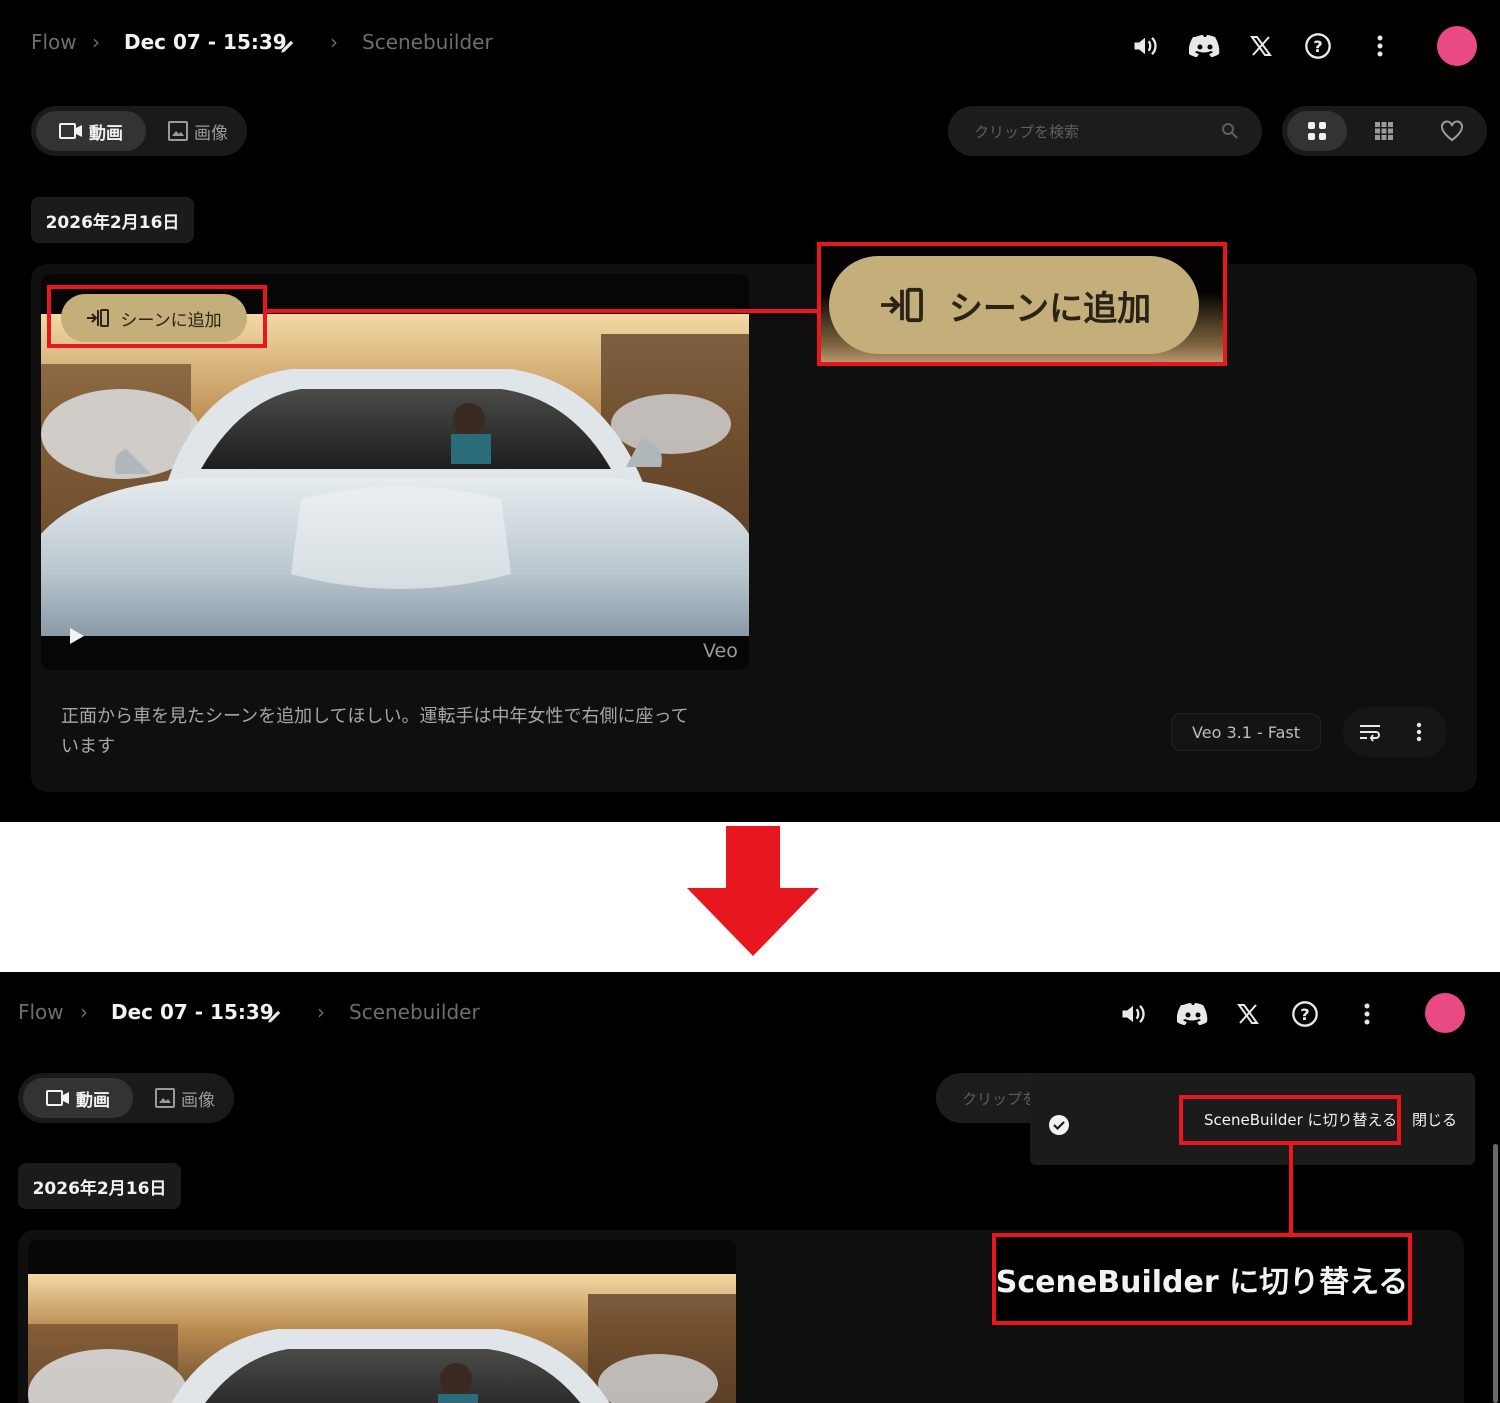 The image size is (1500, 1403). I want to click on video-thumbnail, so click(382, 1321).